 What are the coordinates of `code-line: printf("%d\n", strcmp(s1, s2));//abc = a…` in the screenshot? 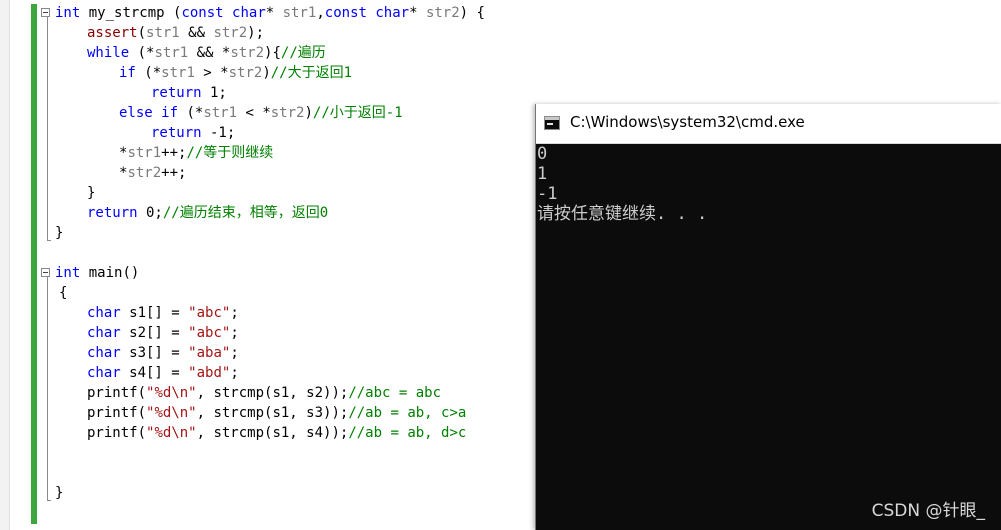 It's located at (264, 393).